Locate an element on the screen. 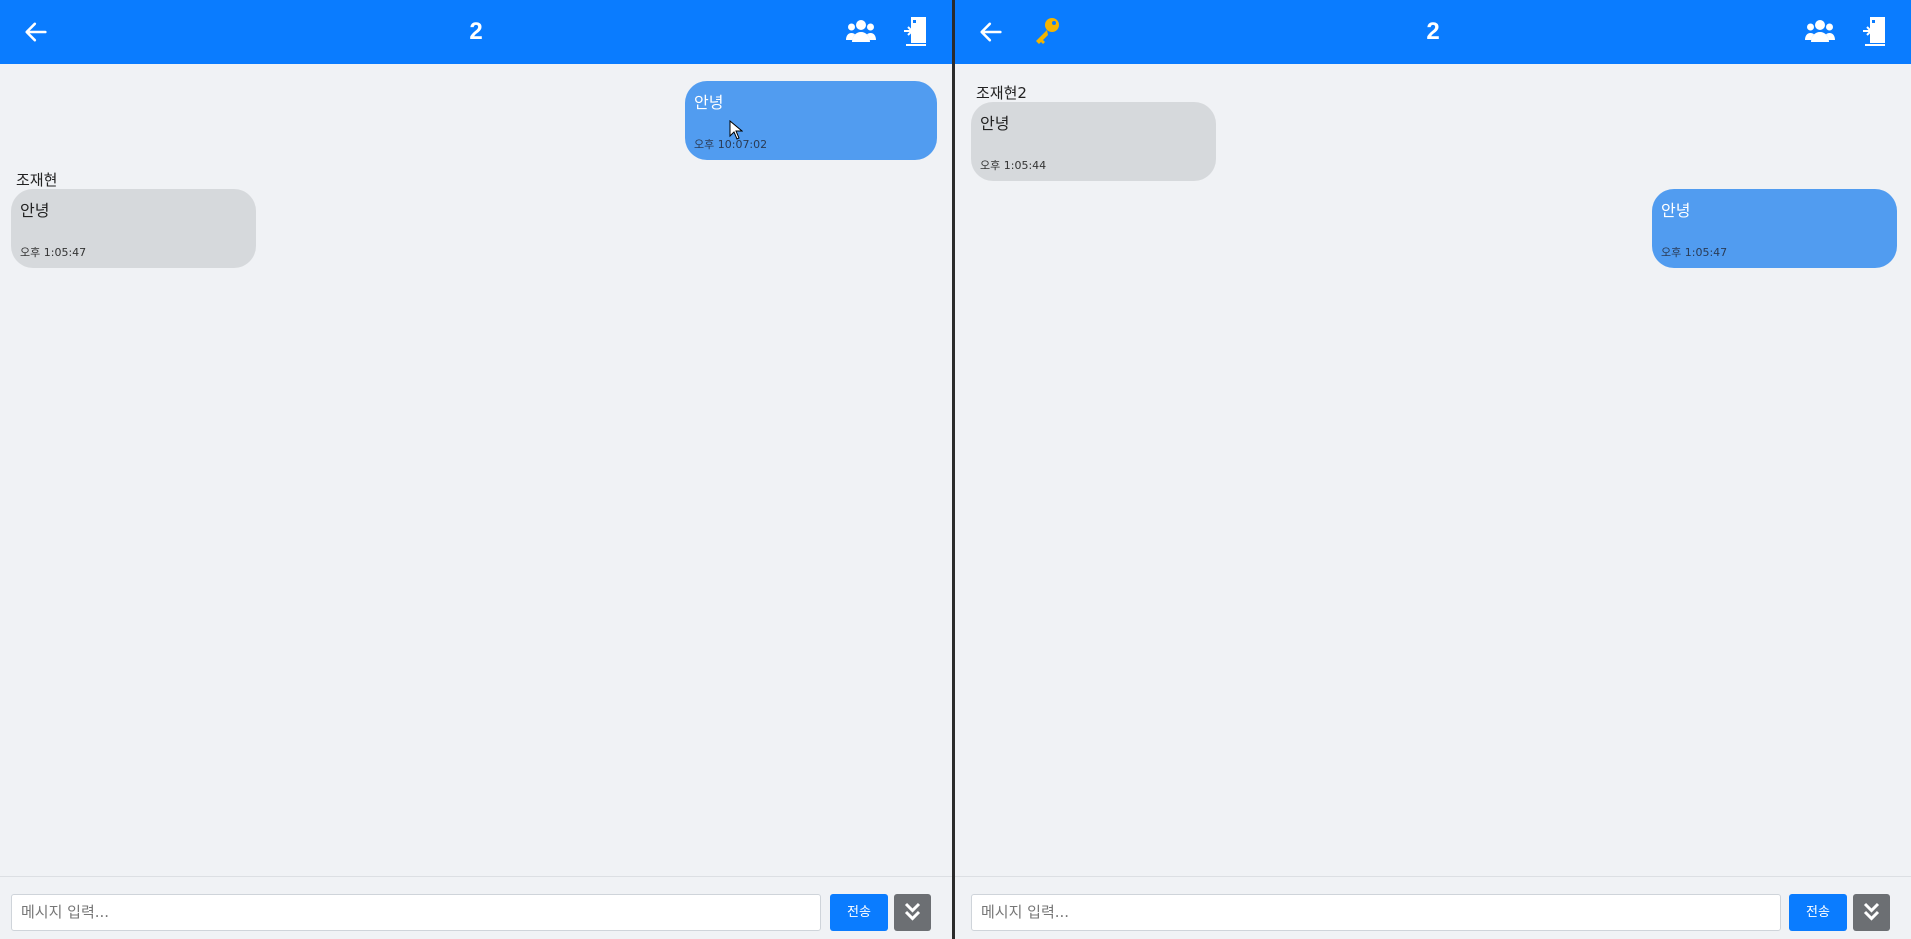  message-bubble-other: 안녕 오후 1:05:44 is located at coordinates (1093, 141).